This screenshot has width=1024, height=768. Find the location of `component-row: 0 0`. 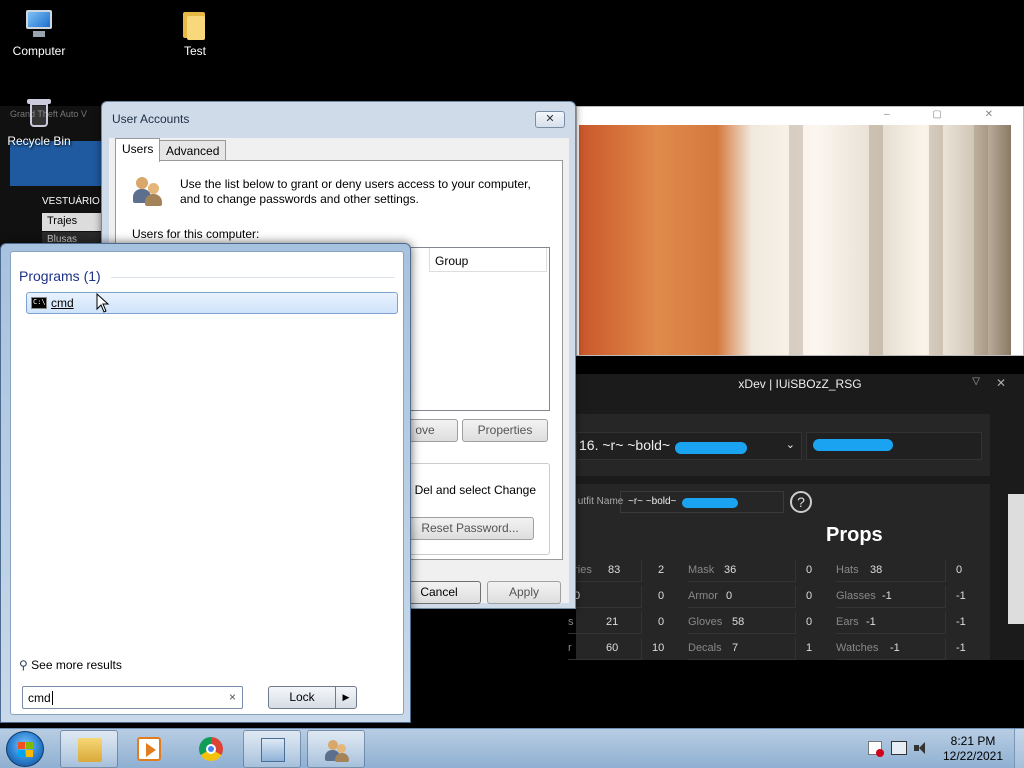

component-row: 0 0 is located at coordinates (618, 597).